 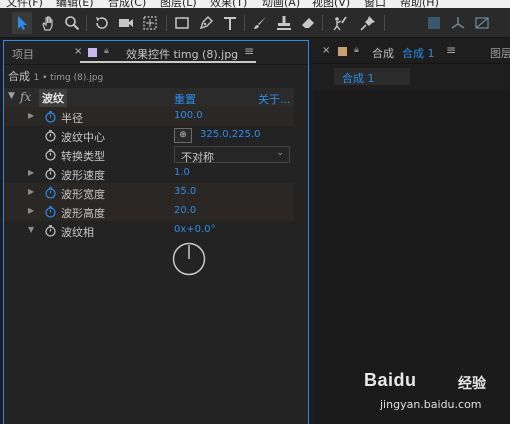 I want to click on property-label: 波形速度, so click(x=83, y=175).